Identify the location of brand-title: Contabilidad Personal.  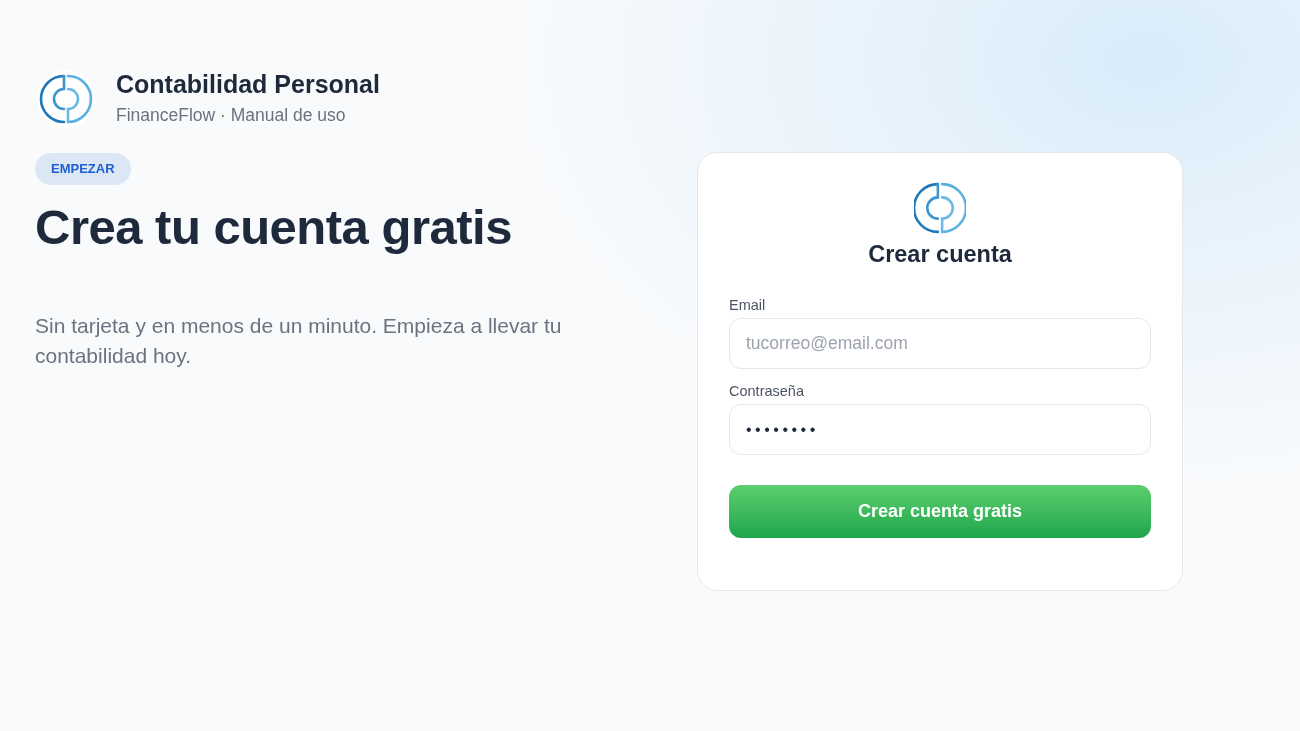
(248, 83).